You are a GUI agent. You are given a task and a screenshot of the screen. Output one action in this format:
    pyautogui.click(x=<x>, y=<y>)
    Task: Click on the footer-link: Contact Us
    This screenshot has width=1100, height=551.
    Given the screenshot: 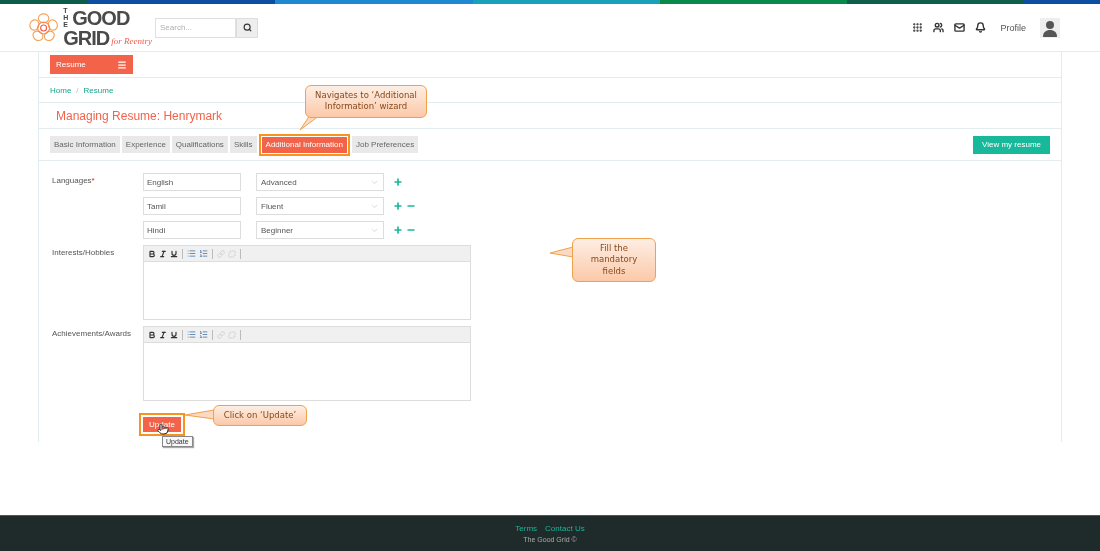 What is the action you would take?
    pyautogui.click(x=565, y=528)
    